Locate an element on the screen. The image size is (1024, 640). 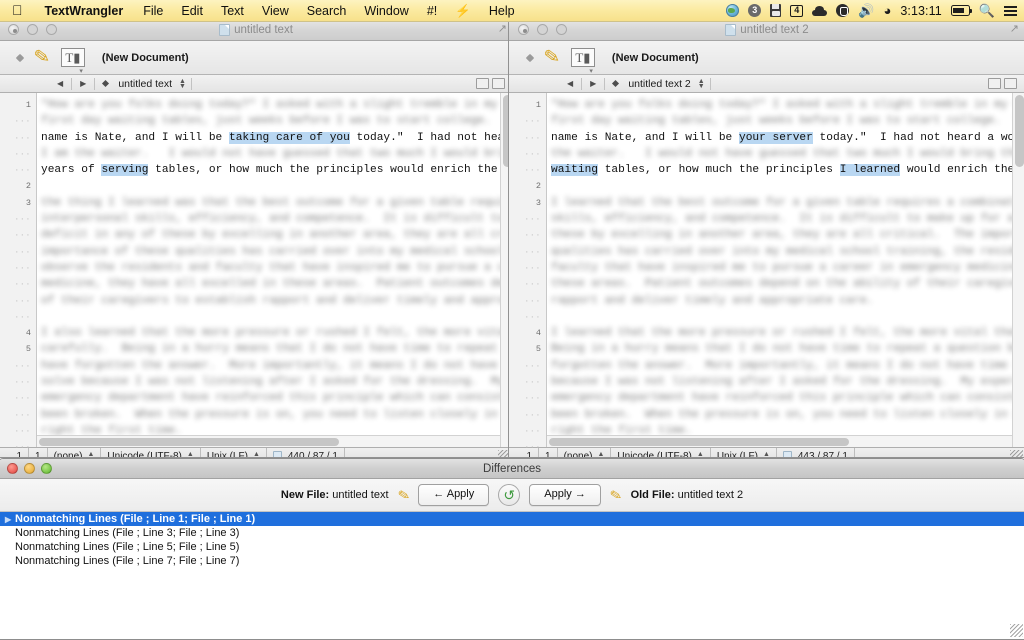
menu-item-file: File is located at coordinates (153, 11).